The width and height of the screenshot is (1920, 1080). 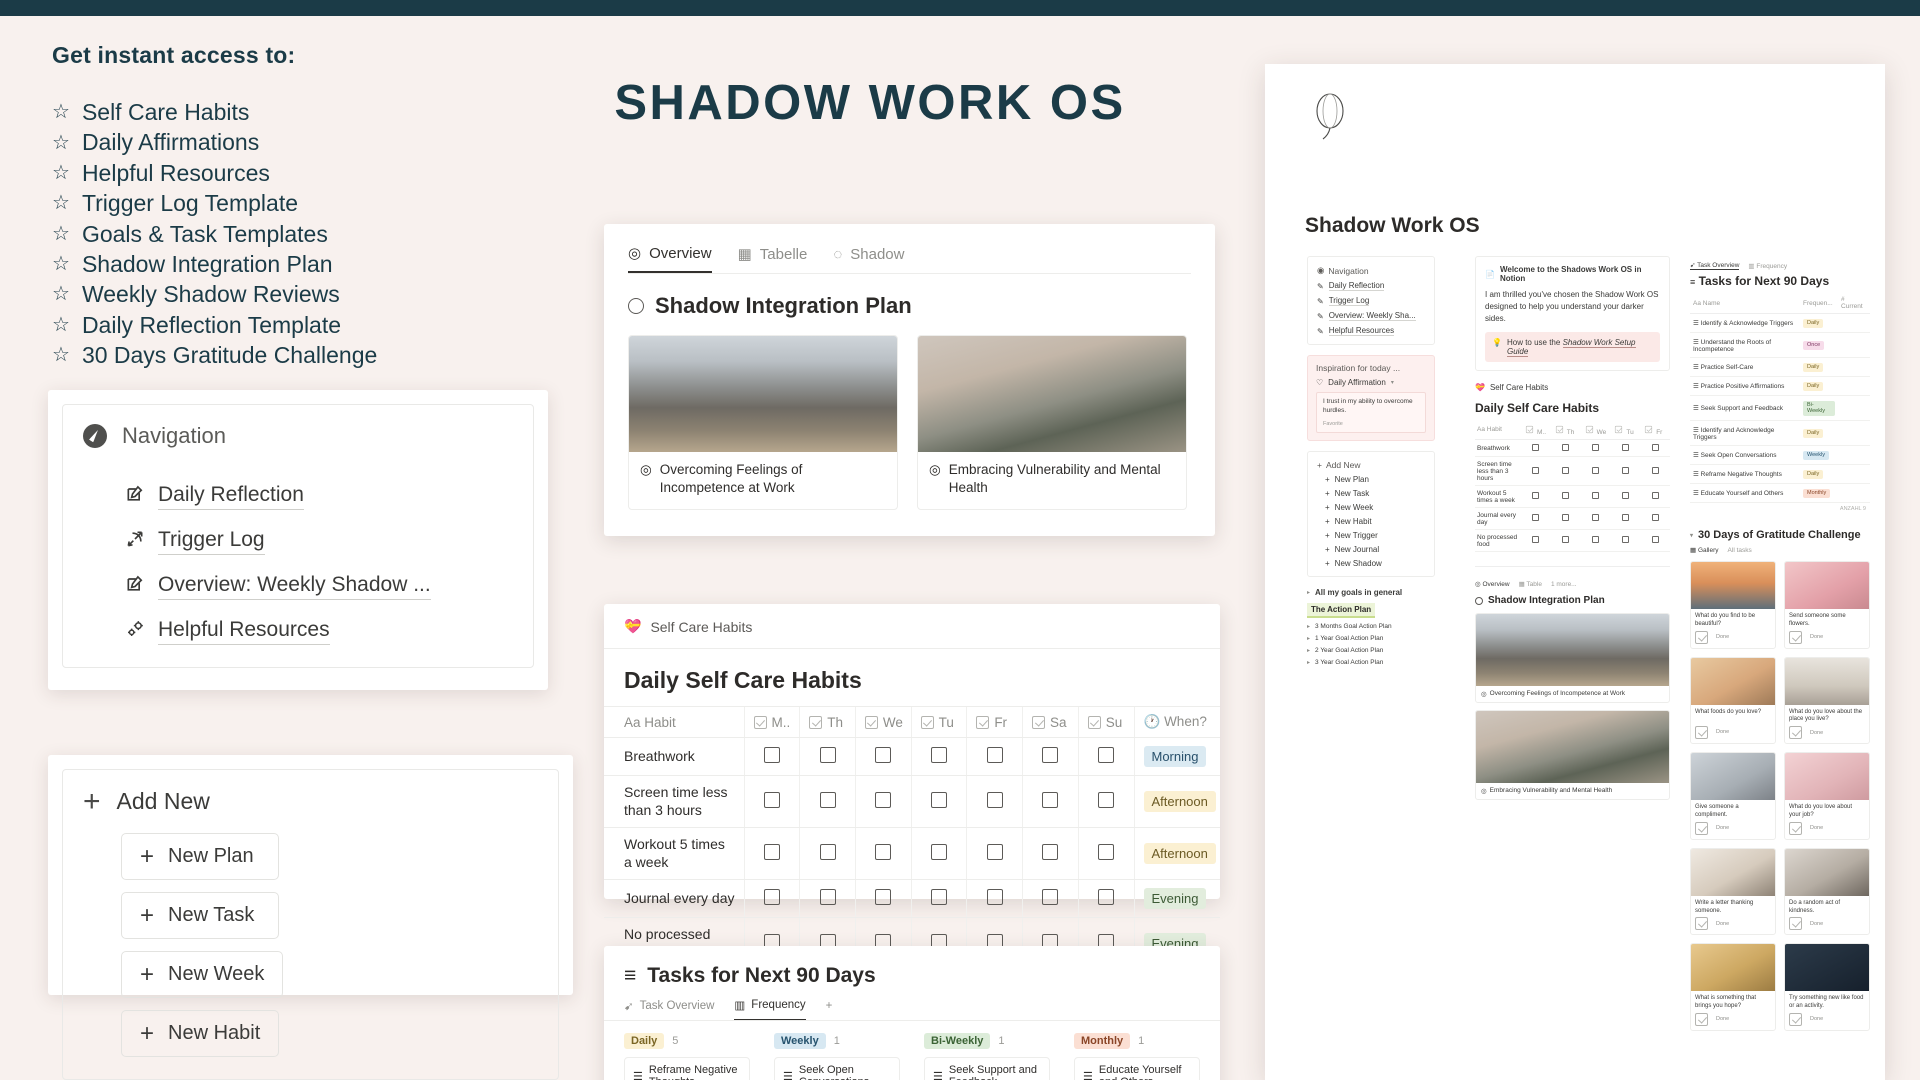 I want to click on workspace-task-tab: ▥ Frequency, so click(x=1767, y=266).